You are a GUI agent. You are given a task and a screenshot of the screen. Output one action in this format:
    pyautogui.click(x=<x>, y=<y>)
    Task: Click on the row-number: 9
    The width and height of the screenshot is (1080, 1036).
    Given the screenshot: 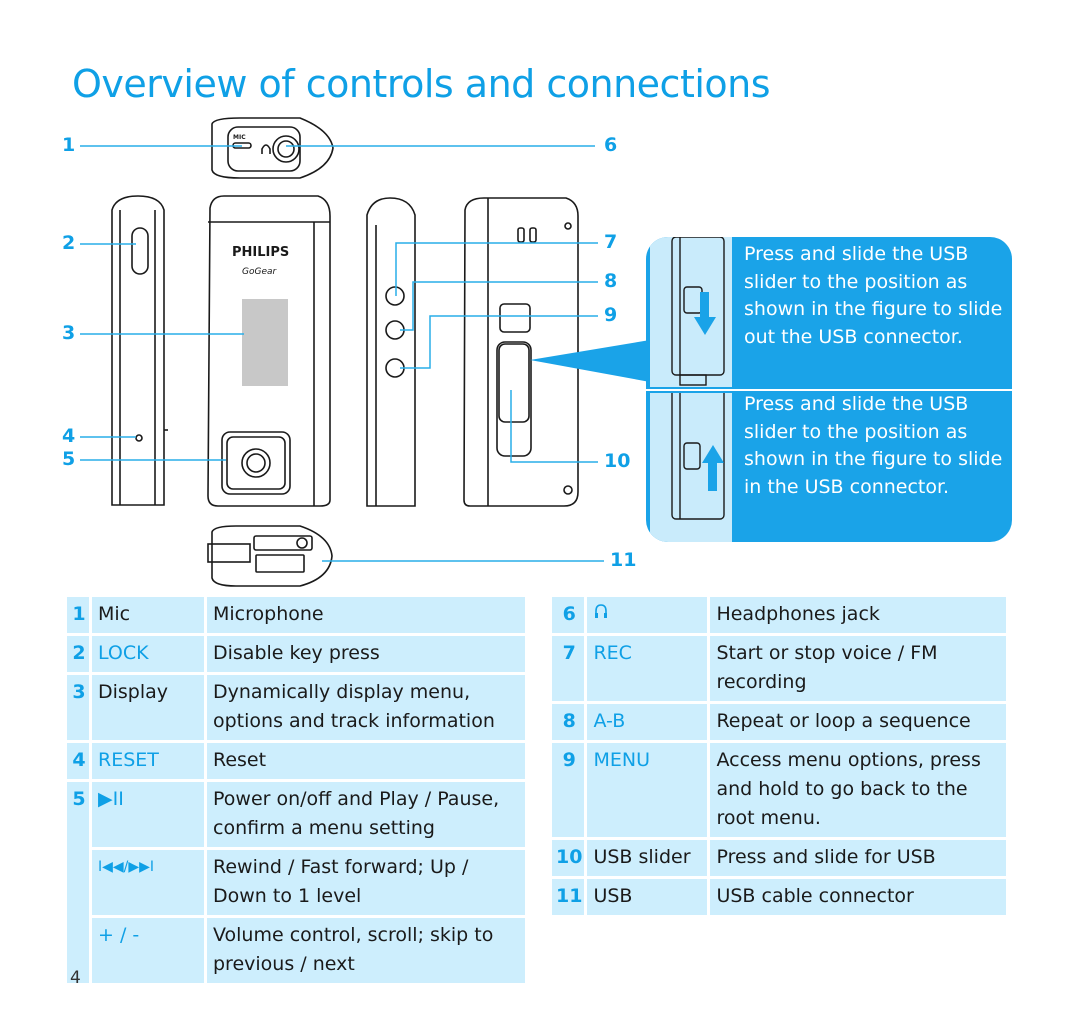 What is the action you would take?
    pyautogui.click(x=568, y=790)
    